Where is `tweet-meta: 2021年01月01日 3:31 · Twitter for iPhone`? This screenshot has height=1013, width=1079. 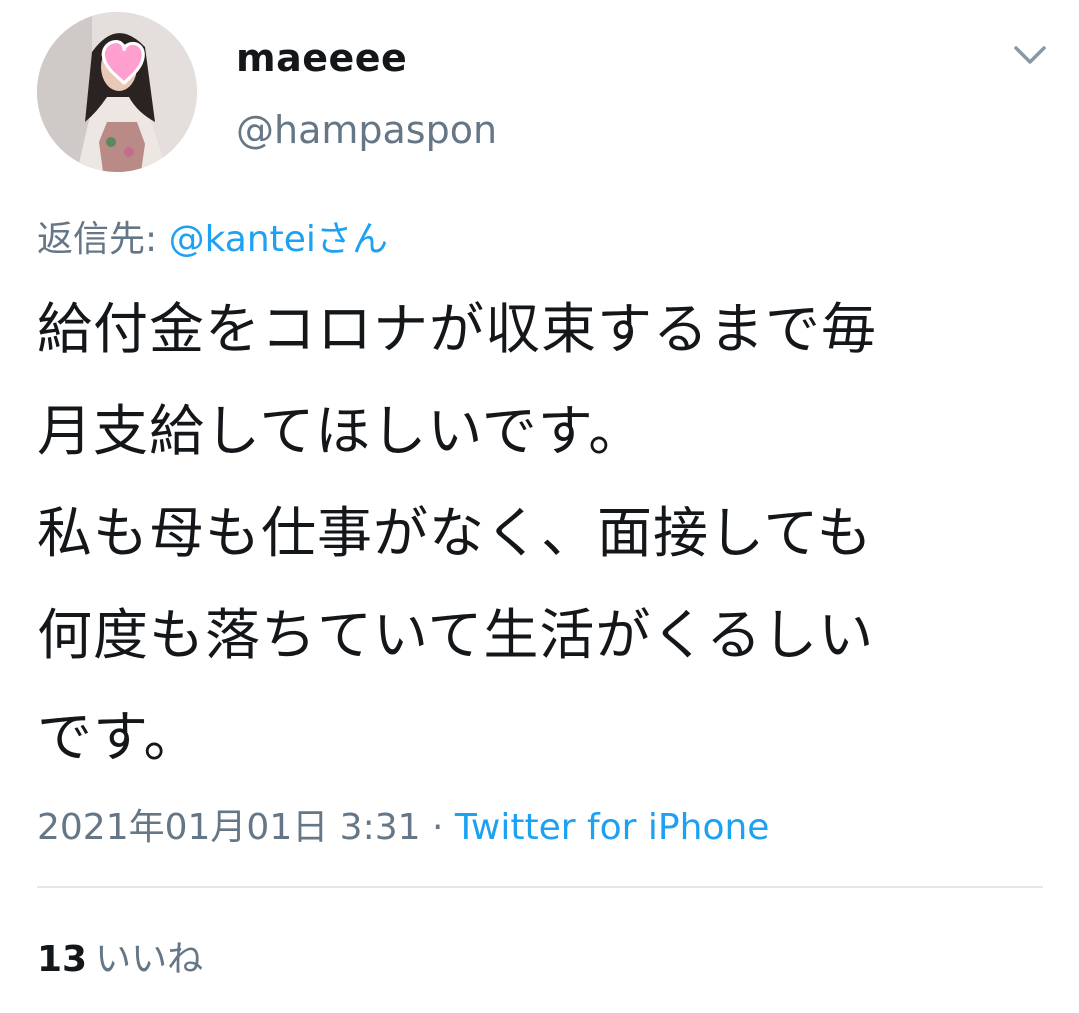
tweet-meta: 2021年01月01日 3:31 · Twitter for iPhone is located at coordinates (403, 824).